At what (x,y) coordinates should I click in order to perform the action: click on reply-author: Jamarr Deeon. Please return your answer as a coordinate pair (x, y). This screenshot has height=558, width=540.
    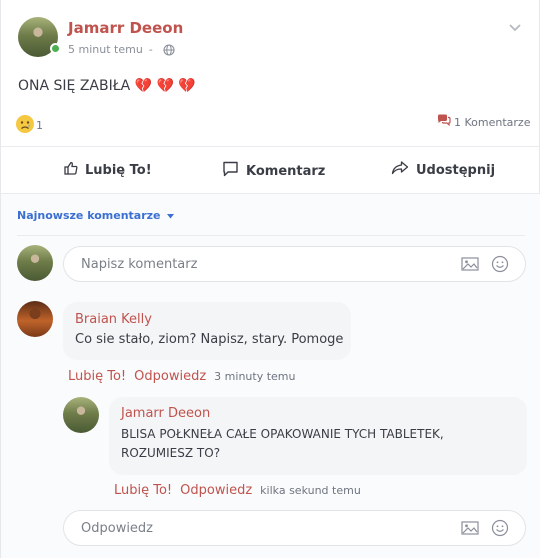
    Looking at the image, I should click on (165, 413).